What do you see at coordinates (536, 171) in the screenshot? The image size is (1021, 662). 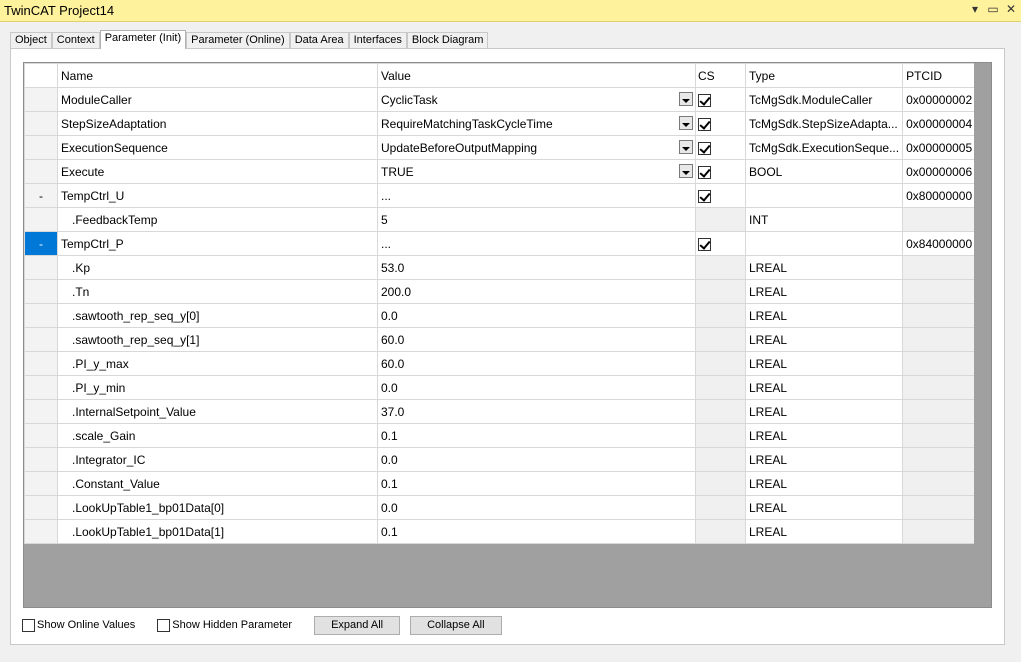 I see `value-select: TRUE` at bounding box center [536, 171].